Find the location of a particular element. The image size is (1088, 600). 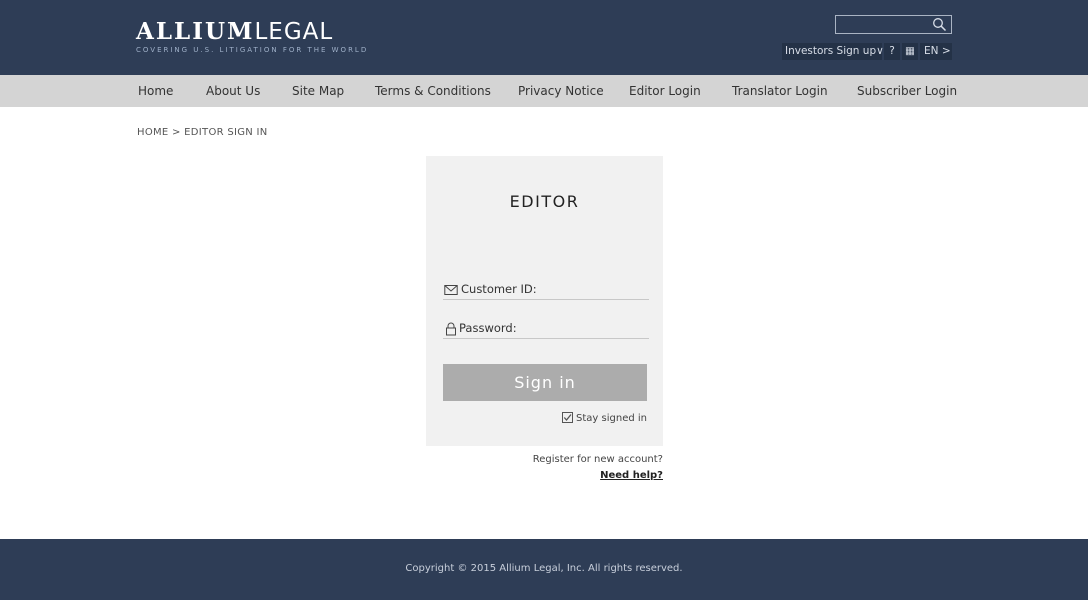

nav-translator-login: Translator Login is located at coordinates (780, 91).